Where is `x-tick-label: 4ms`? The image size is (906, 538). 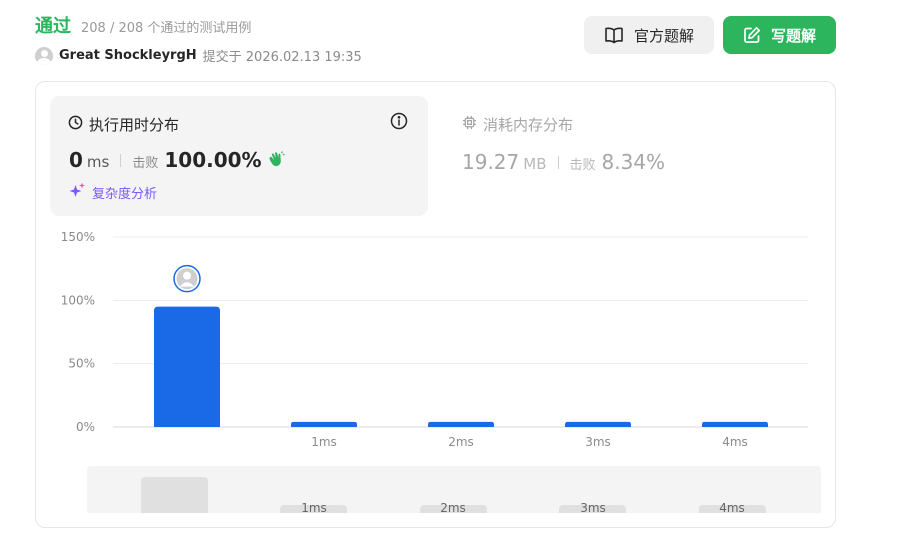 x-tick-label: 4ms is located at coordinates (735, 442).